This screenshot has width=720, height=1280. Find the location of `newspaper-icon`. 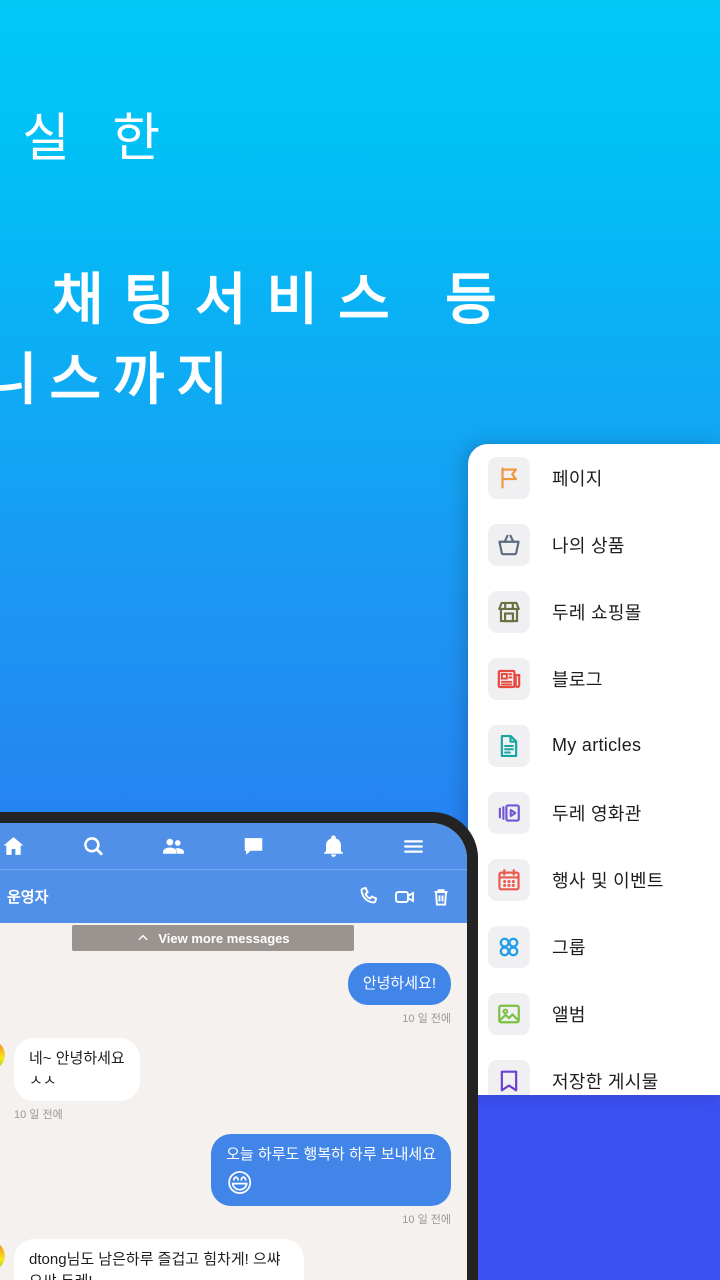

newspaper-icon is located at coordinates (509, 678).